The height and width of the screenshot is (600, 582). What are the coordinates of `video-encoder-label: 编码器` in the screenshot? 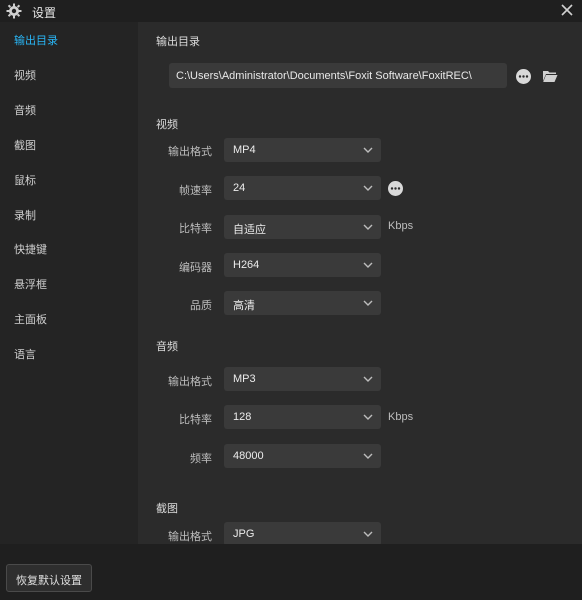 It's located at (195, 268).